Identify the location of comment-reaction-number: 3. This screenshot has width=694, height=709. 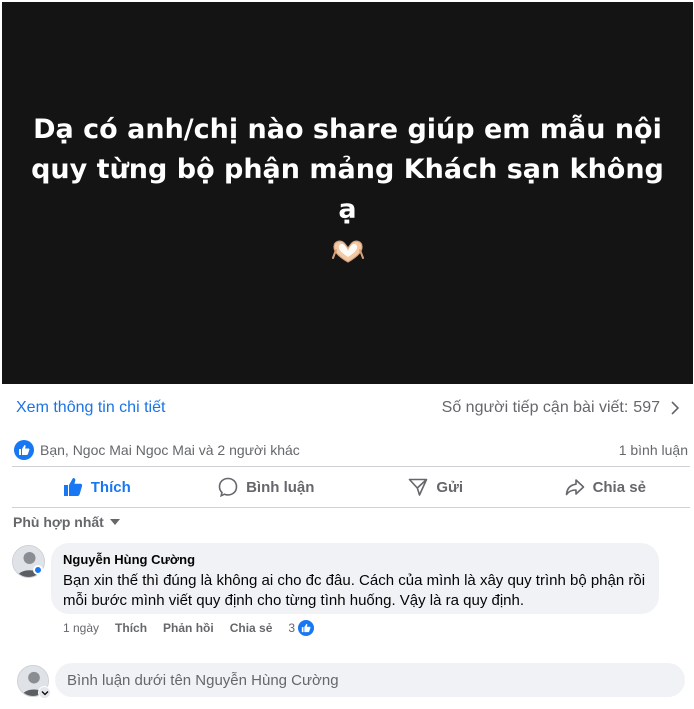
(292, 628).